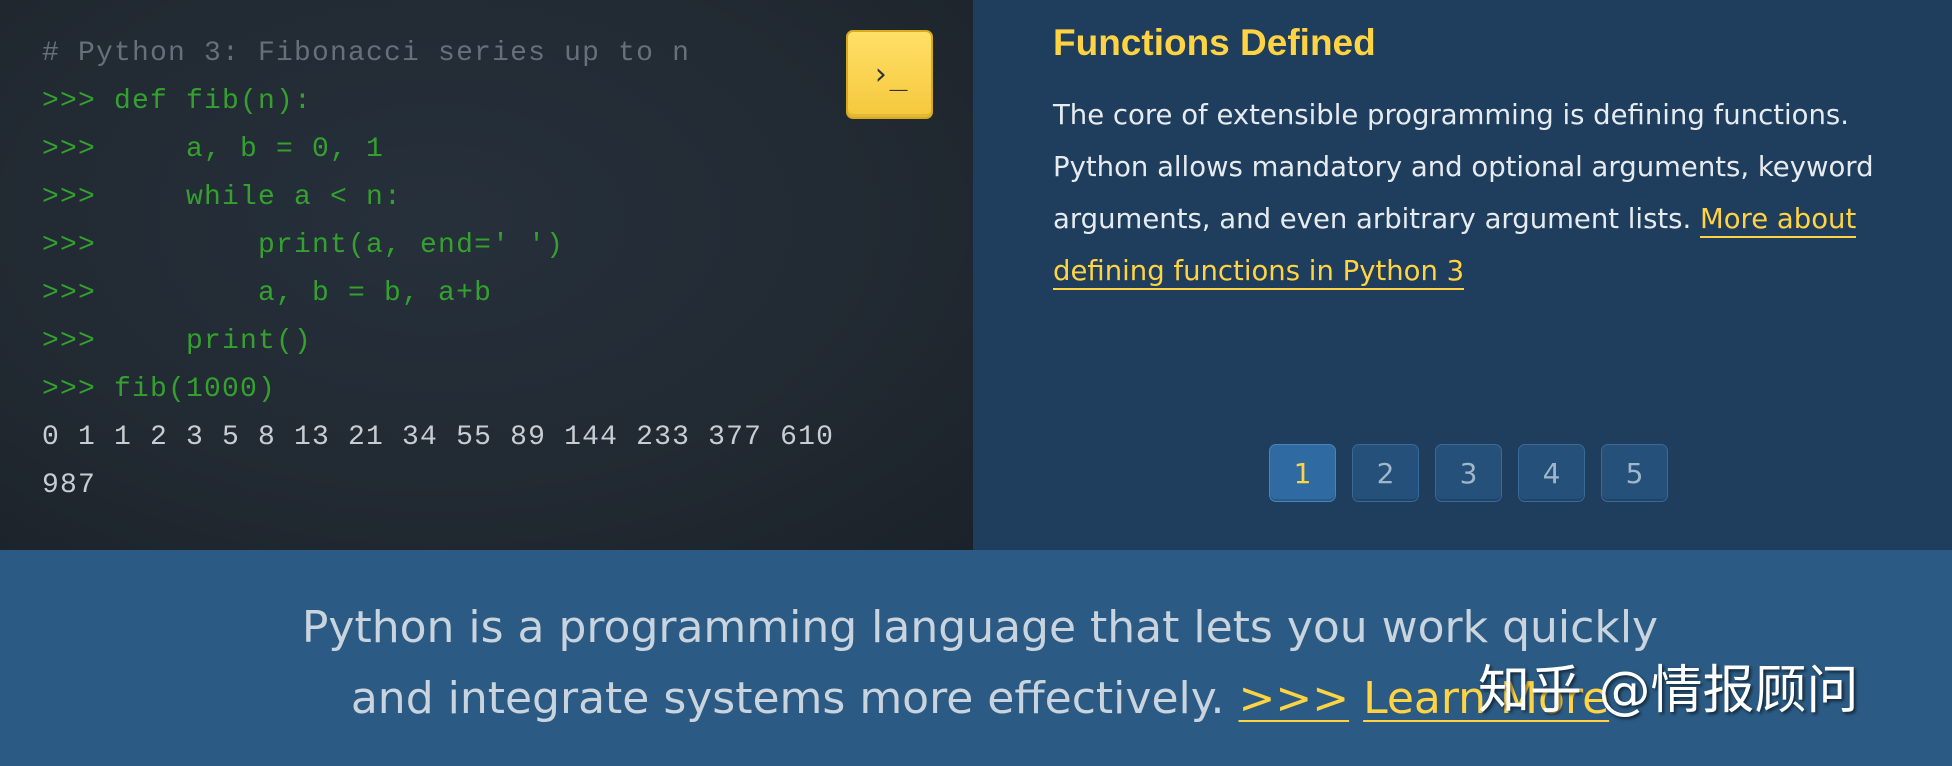  I want to click on launch-shell-button: ›_, so click(889, 74).